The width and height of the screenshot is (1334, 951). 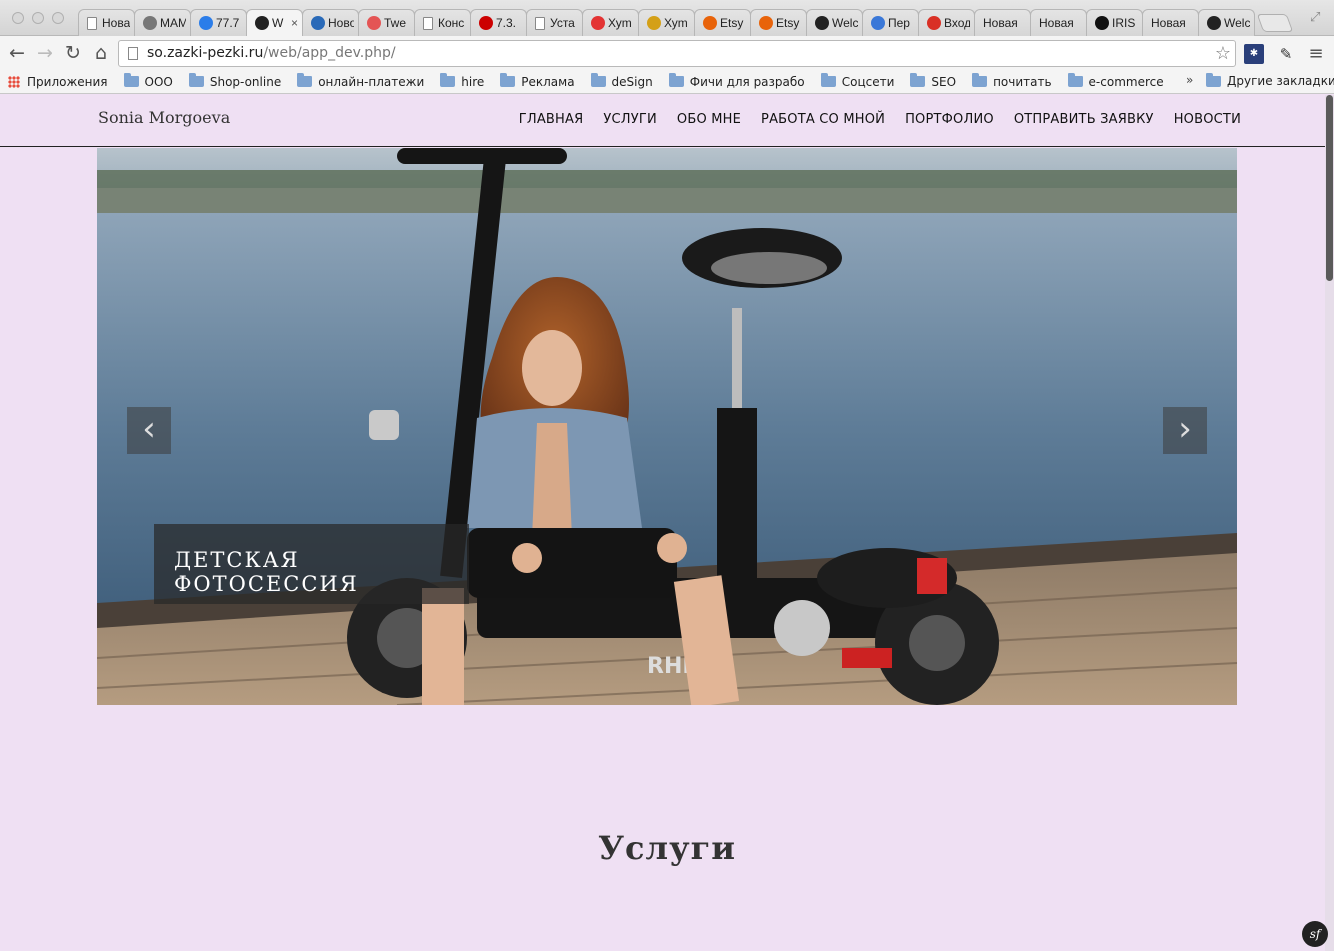 I want to click on browser-tab: W ×, so click(x=274, y=22).